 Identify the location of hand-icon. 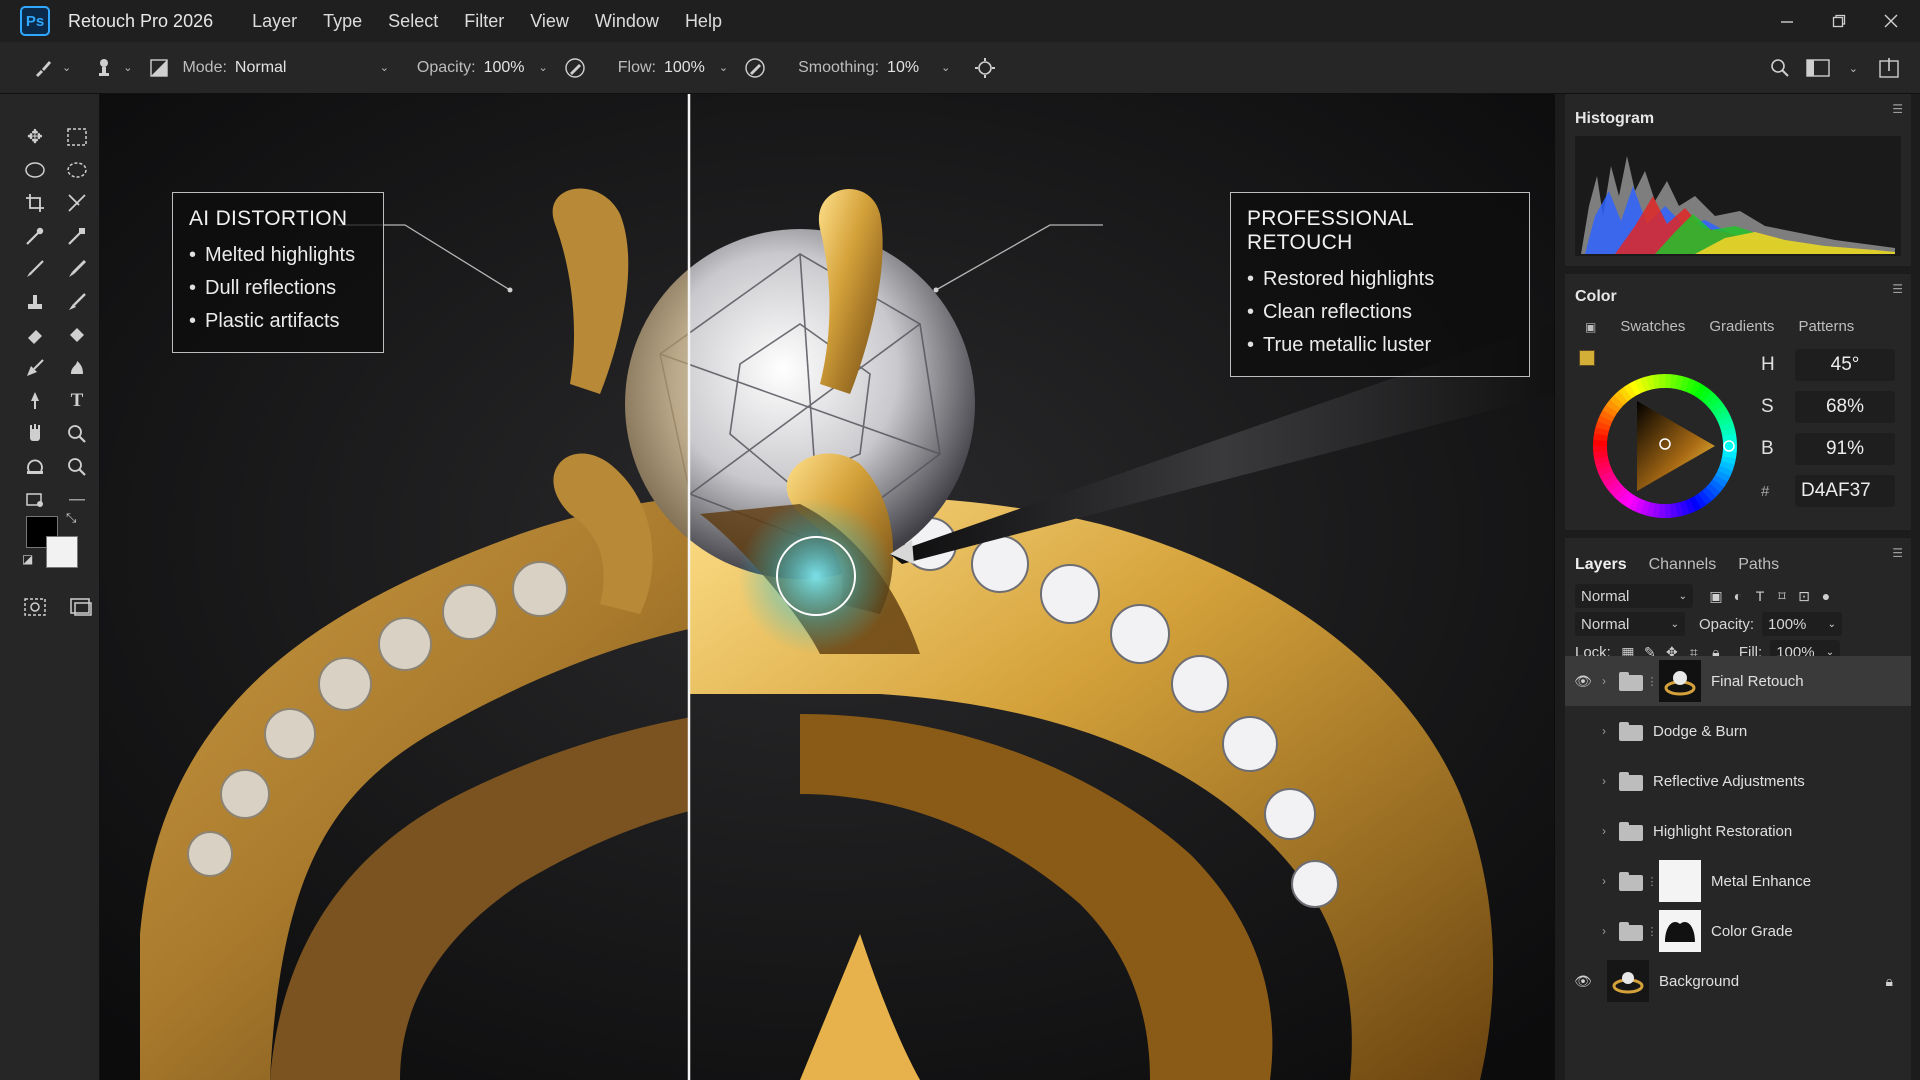
(35, 434).